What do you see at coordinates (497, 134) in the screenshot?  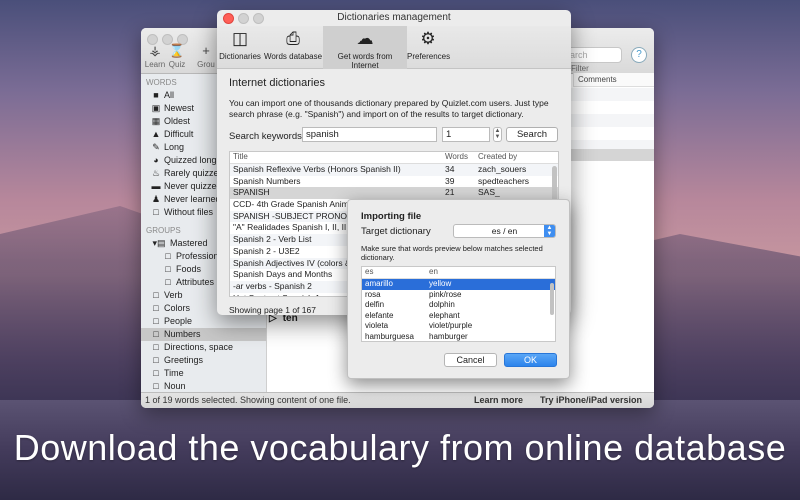 I see `page-stepper: ▲ ▼` at bounding box center [497, 134].